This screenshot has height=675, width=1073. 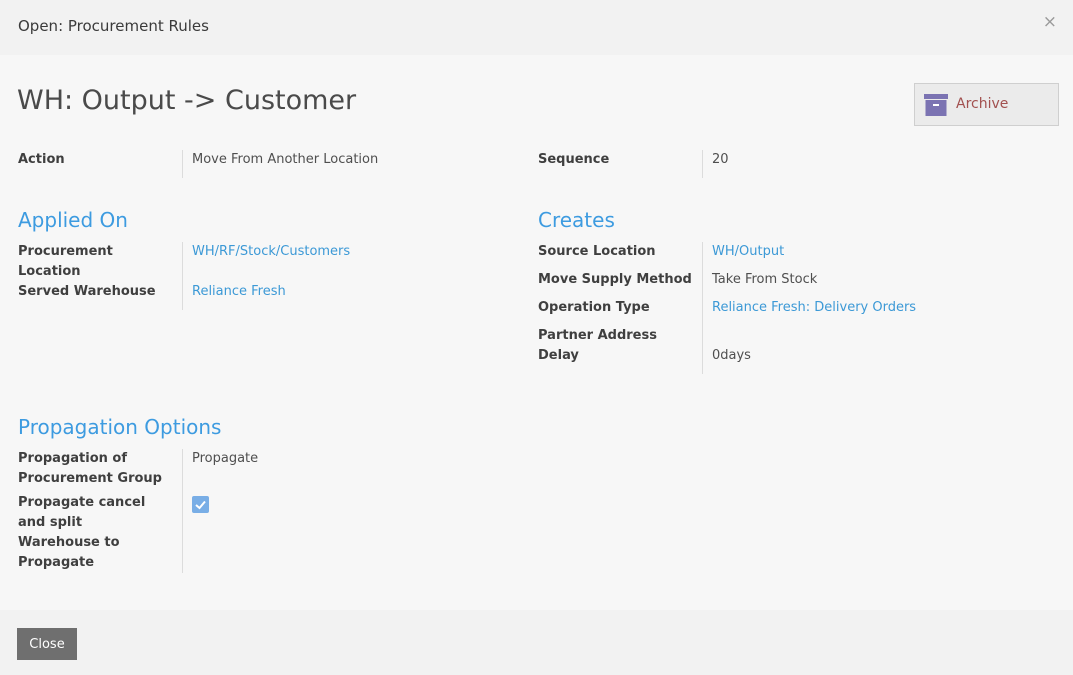 I want to click on close-icon: ×, so click(x=1050, y=22).